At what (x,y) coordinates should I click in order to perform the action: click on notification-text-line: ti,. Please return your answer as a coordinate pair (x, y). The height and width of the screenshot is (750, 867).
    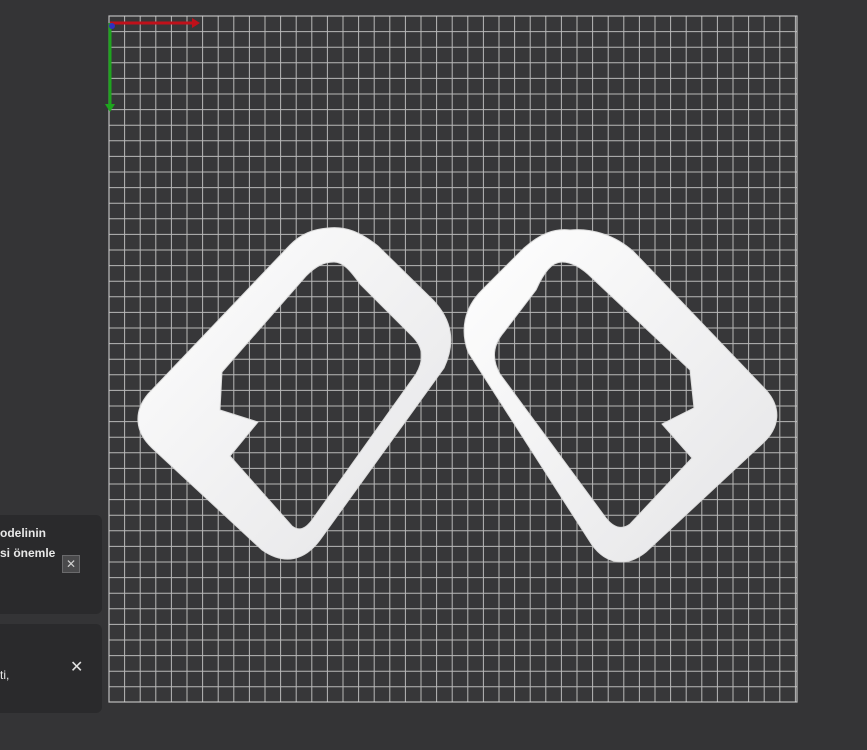
    Looking at the image, I should click on (5, 675).